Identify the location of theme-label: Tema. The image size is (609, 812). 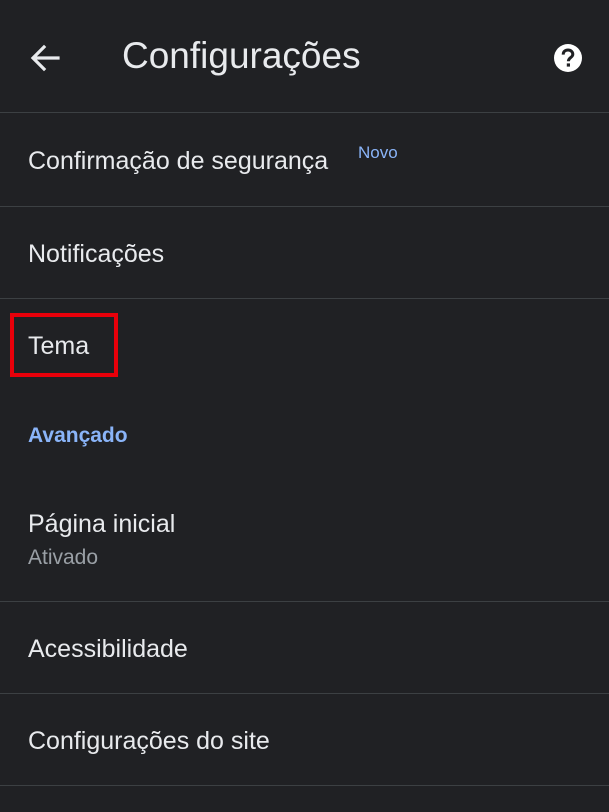
(59, 346).